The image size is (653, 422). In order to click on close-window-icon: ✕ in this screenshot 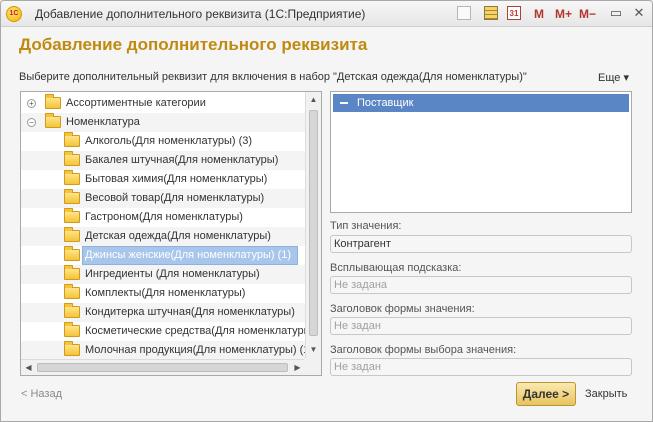, I will do `click(639, 13)`.